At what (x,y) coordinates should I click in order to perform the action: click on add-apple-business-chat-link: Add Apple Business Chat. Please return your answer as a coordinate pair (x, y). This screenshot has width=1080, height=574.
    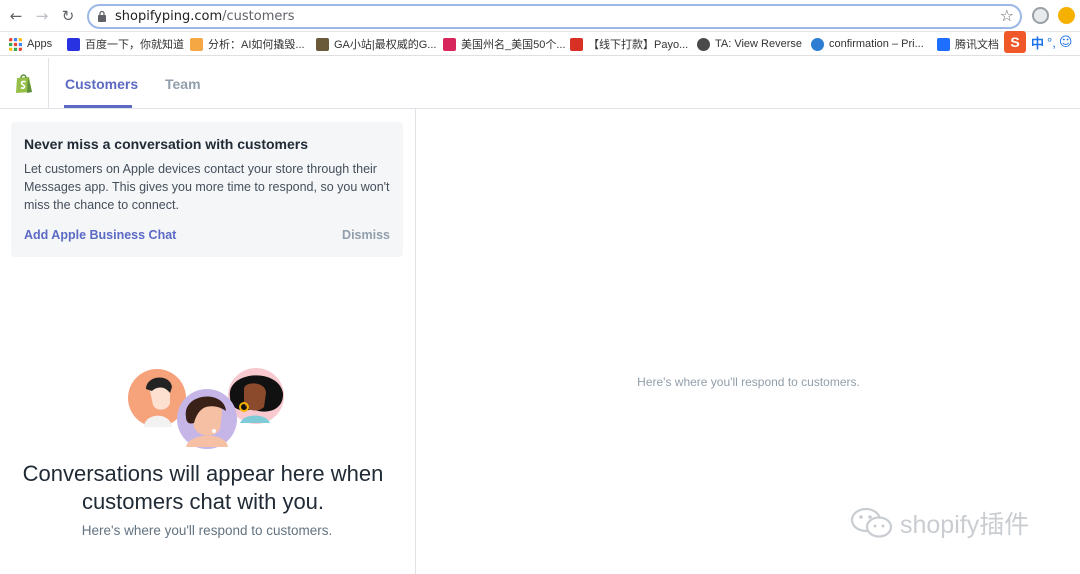
    Looking at the image, I should click on (100, 235).